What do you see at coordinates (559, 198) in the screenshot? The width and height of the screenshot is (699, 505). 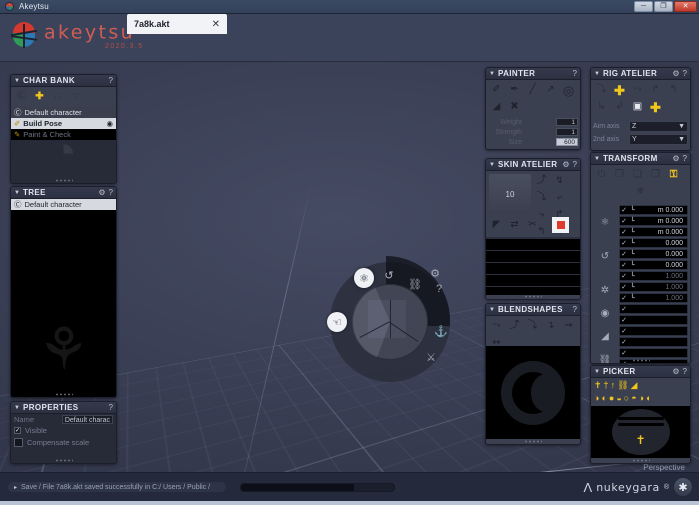 I see `skin-tool-4-icon: ⤶` at bounding box center [559, 198].